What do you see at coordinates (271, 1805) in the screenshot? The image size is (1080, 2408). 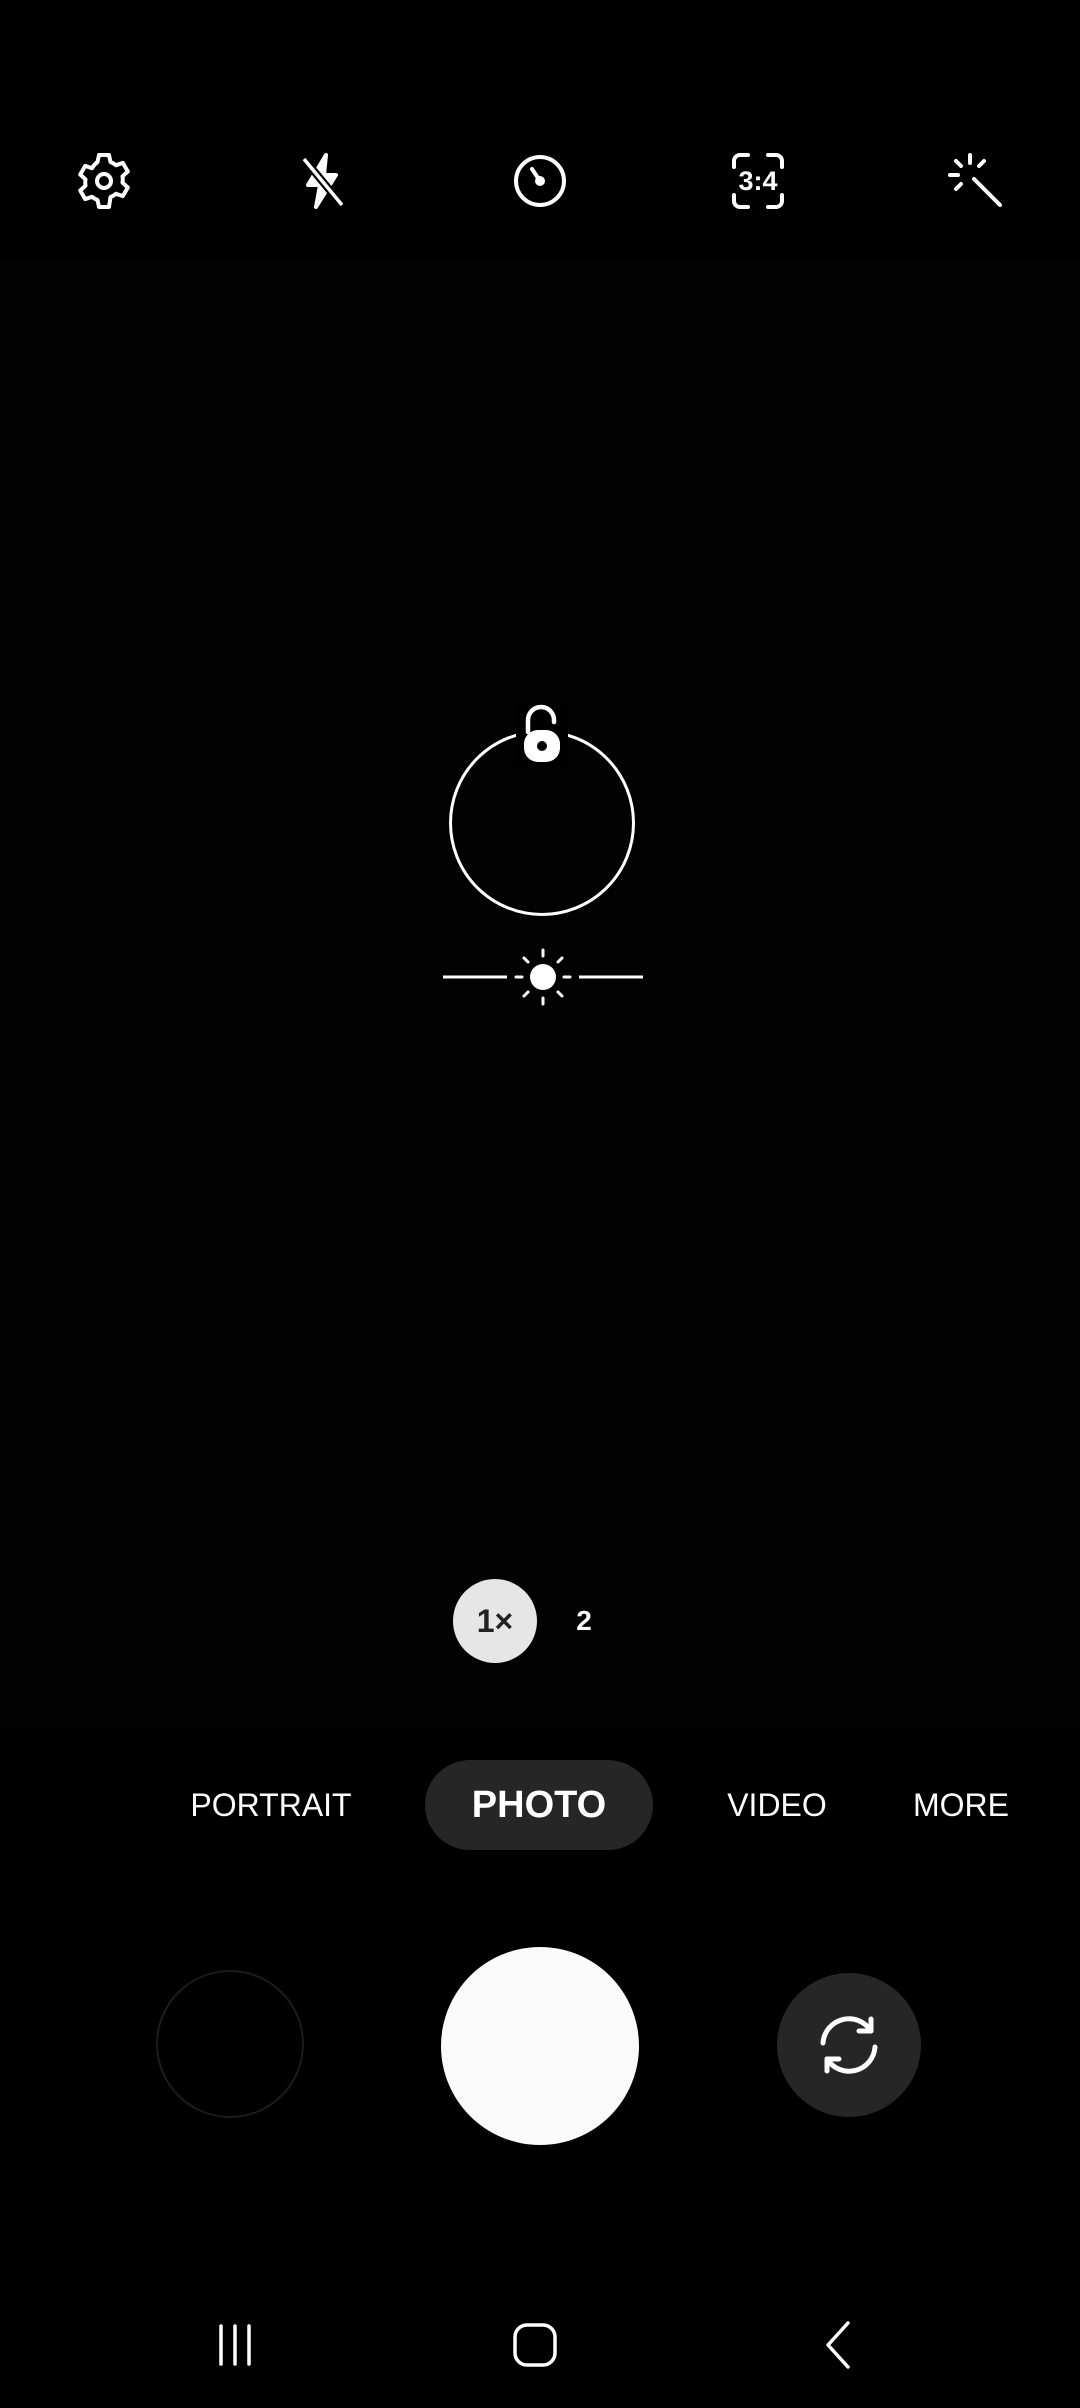 I see `mode-portrait: PORTRAIT` at bounding box center [271, 1805].